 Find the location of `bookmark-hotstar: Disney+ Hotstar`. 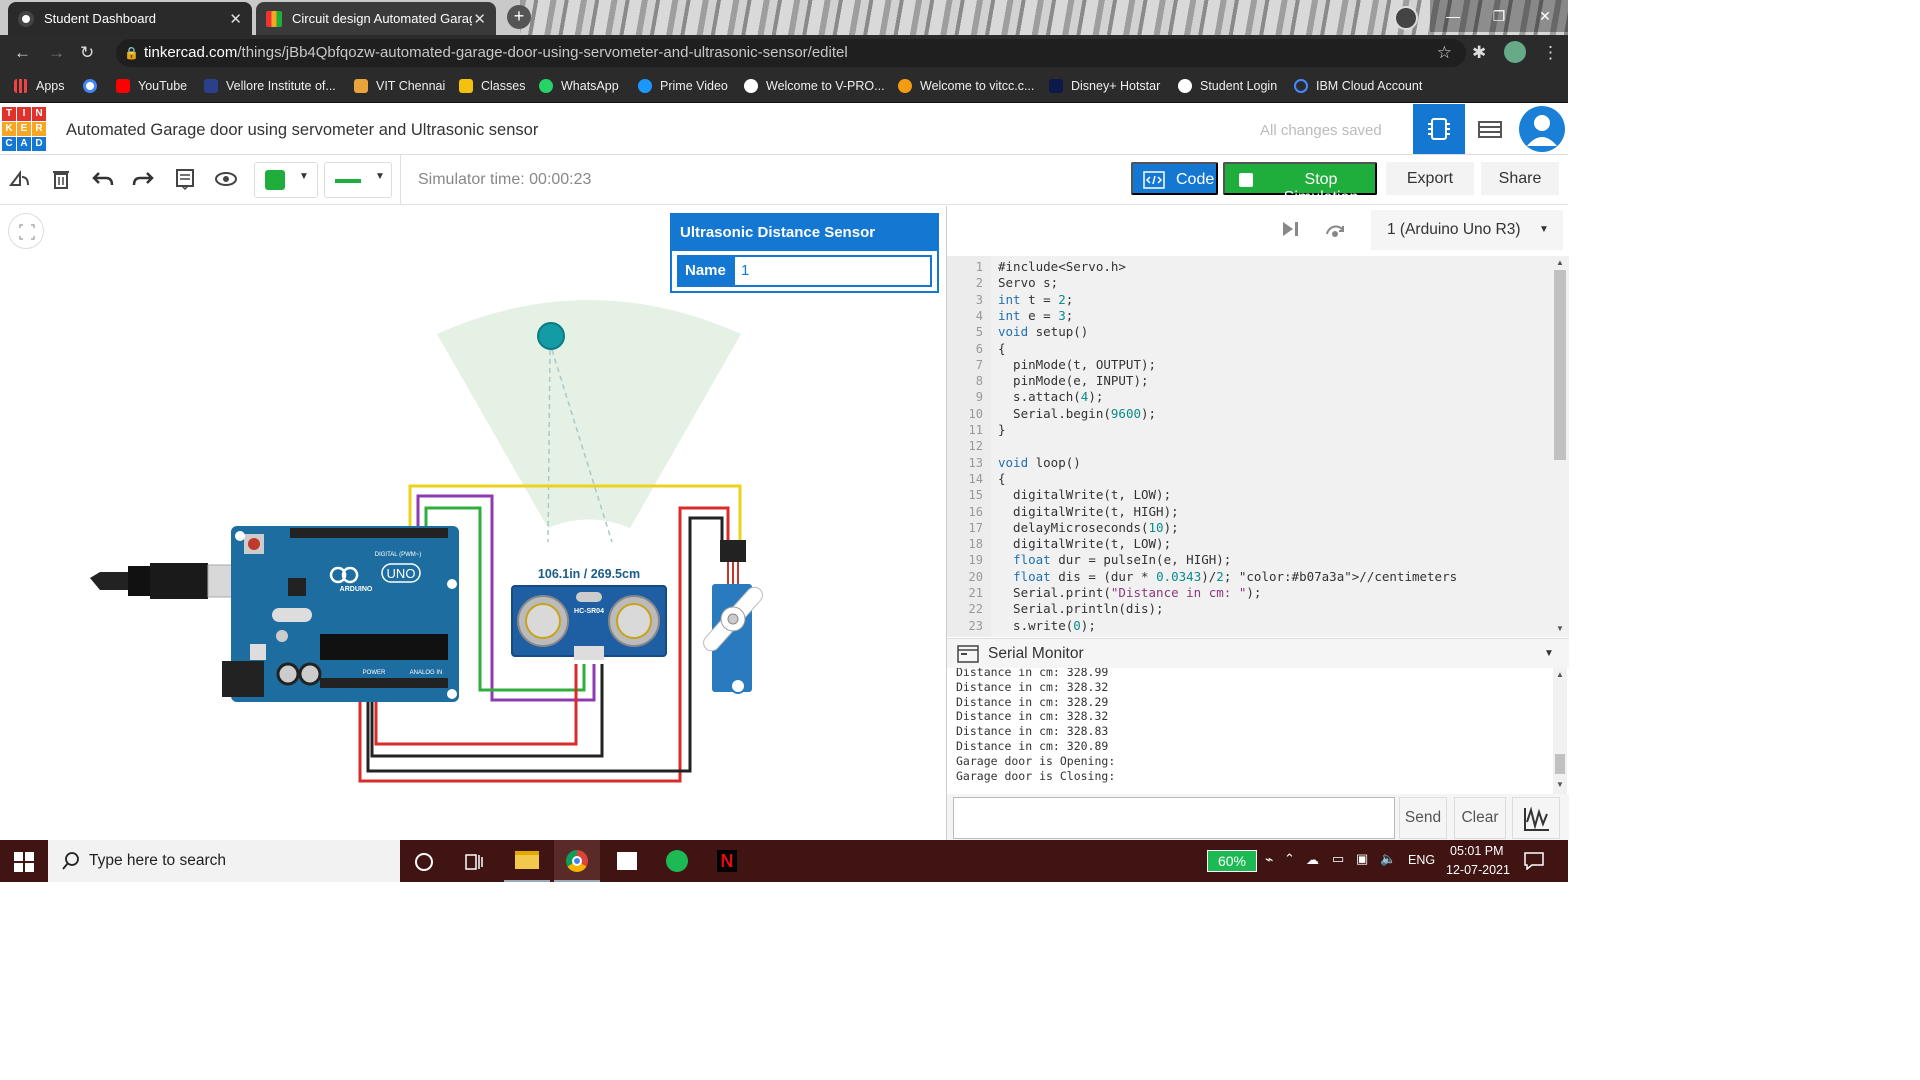

bookmark-hotstar: Disney+ Hotstar is located at coordinates (1104, 86).